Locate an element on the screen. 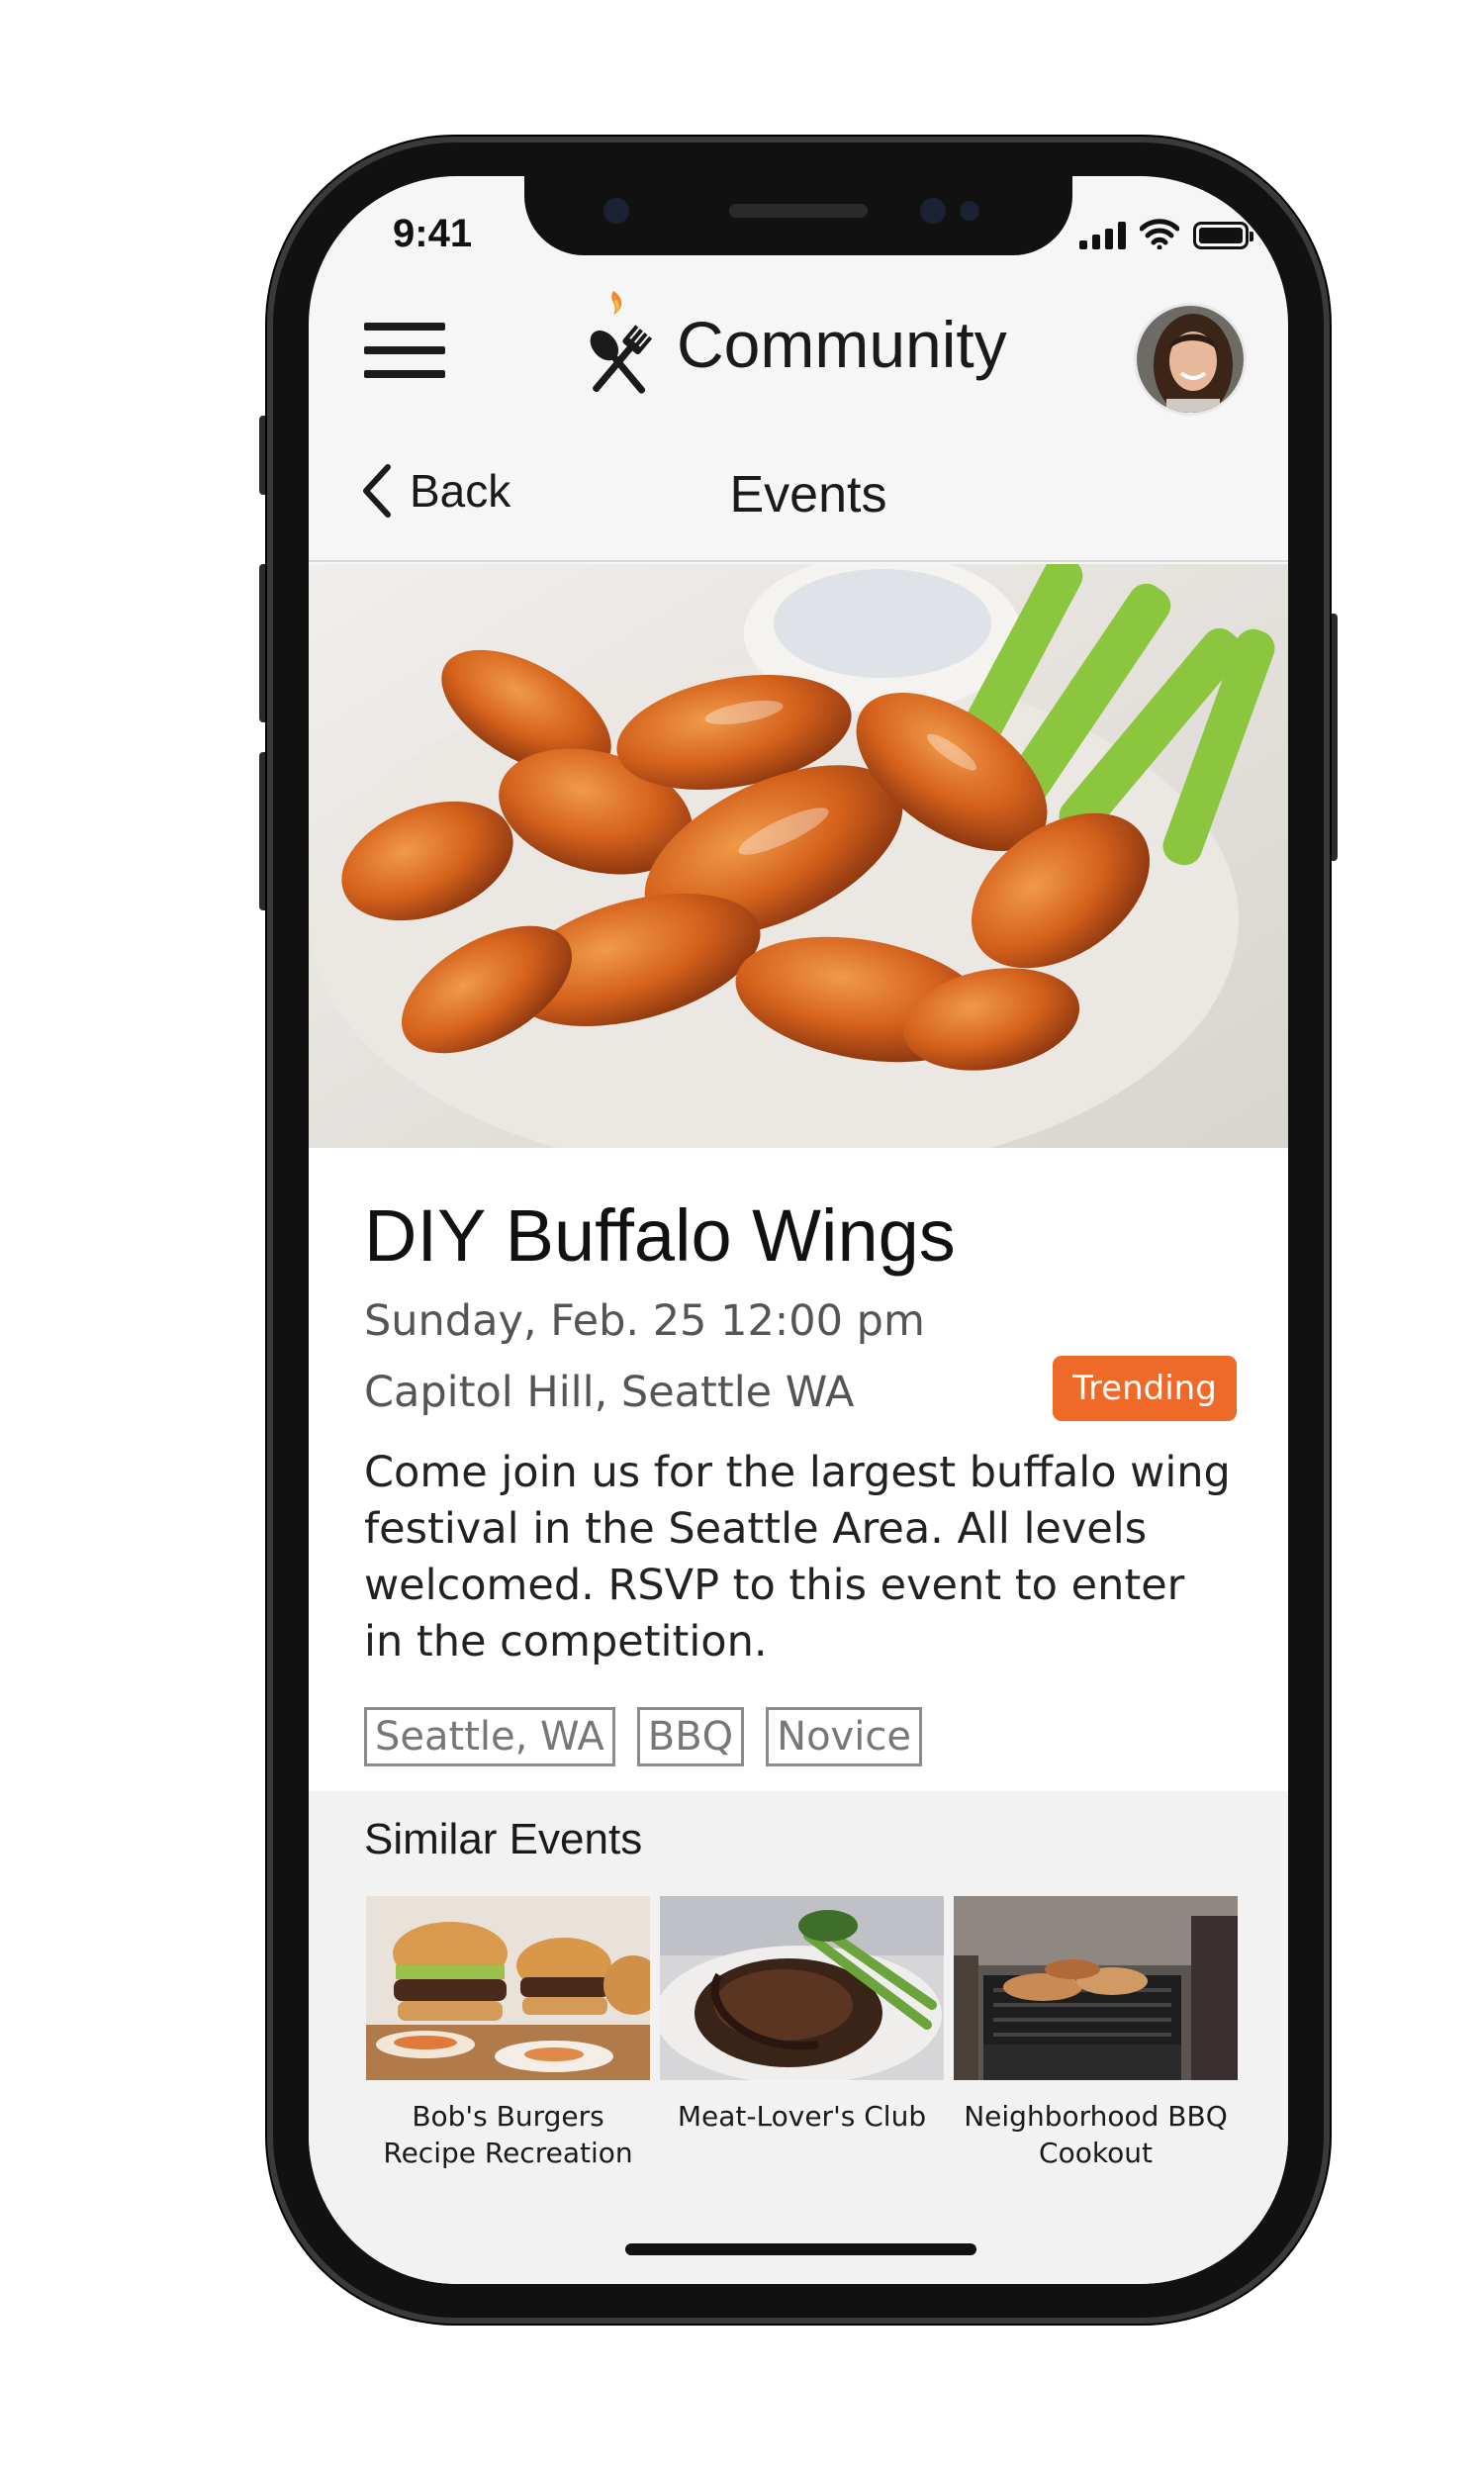 The image size is (1484, 2474). similar-event-label: Bob's Burgers Recipe Recreation is located at coordinates (508, 2134).